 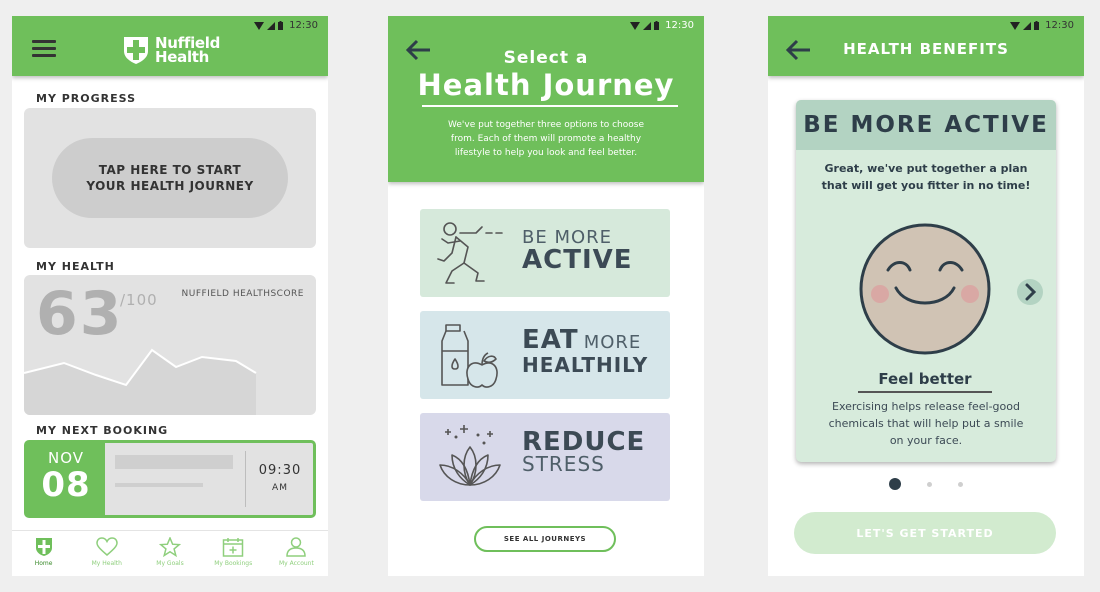 I want to click on shield-icon, so click(x=43, y=547).